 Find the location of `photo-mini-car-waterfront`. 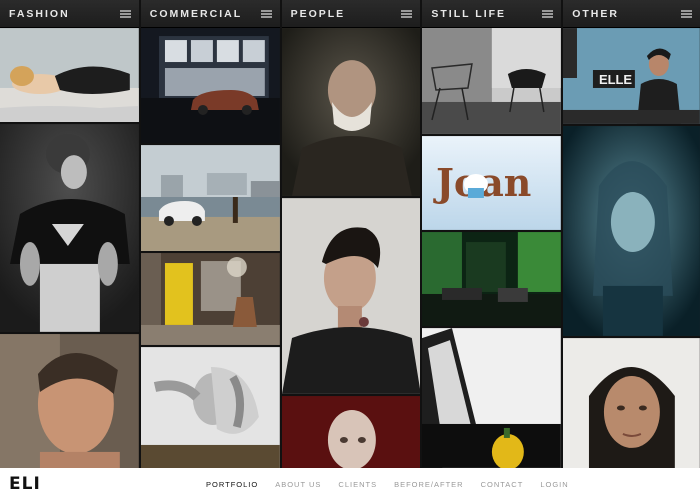

photo-mini-car-waterfront is located at coordinates (210, 198).